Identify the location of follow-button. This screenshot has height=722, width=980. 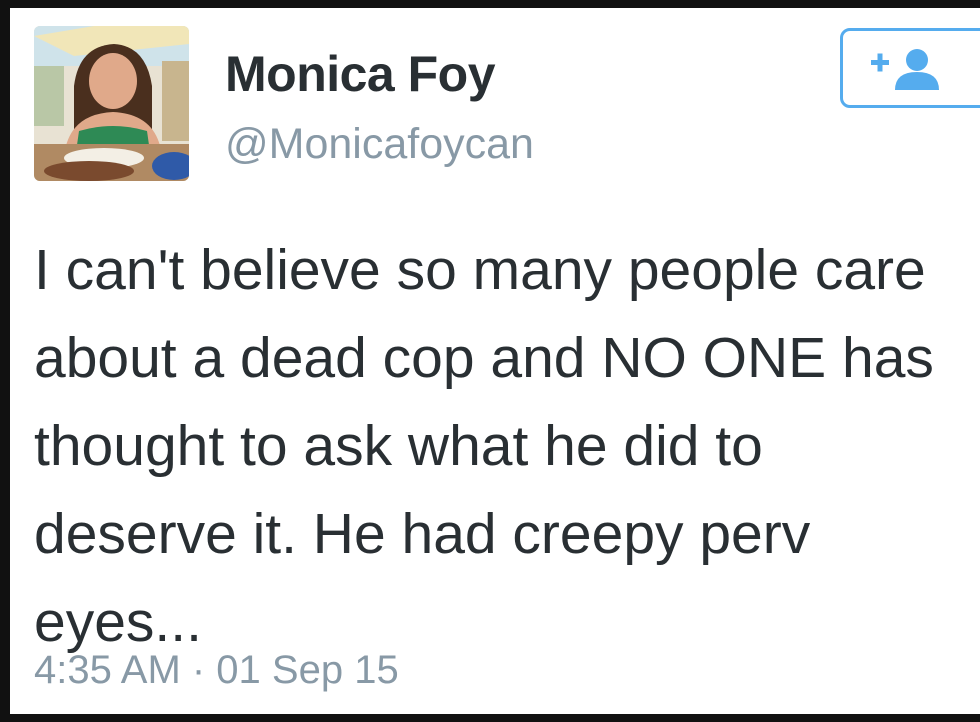
(910, 68).